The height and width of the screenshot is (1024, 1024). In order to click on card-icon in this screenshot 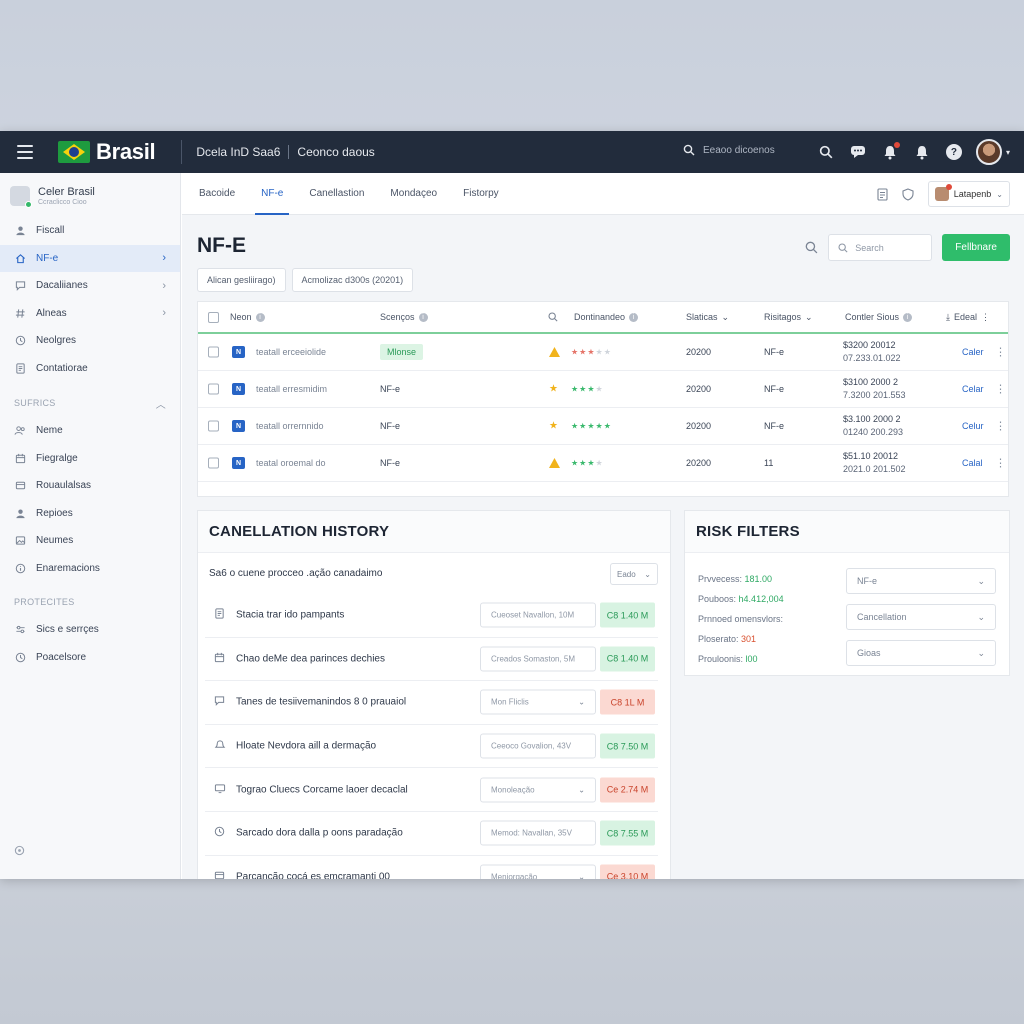, I will do `click(20, 486)`.